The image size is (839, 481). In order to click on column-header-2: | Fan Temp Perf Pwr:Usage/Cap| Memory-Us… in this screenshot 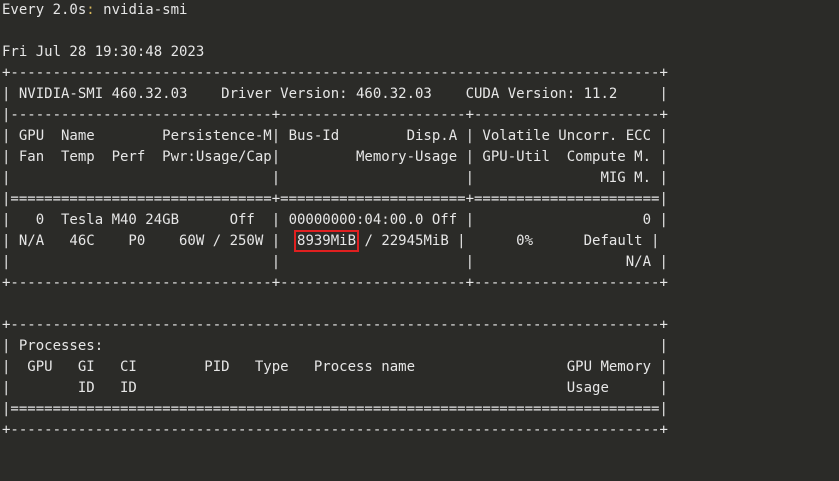, I will do `click(335, 157)`.